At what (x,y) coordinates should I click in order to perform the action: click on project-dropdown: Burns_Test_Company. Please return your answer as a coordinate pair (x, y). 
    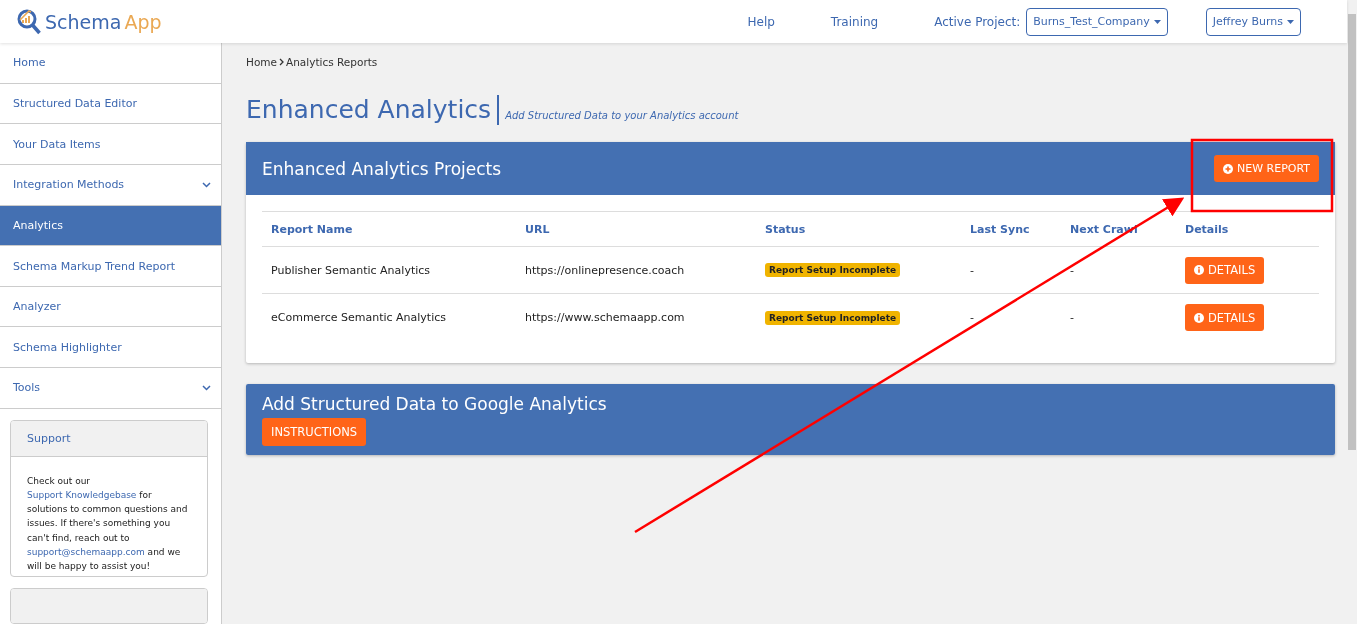
    Looking at the image, I should click on (1097, 21).